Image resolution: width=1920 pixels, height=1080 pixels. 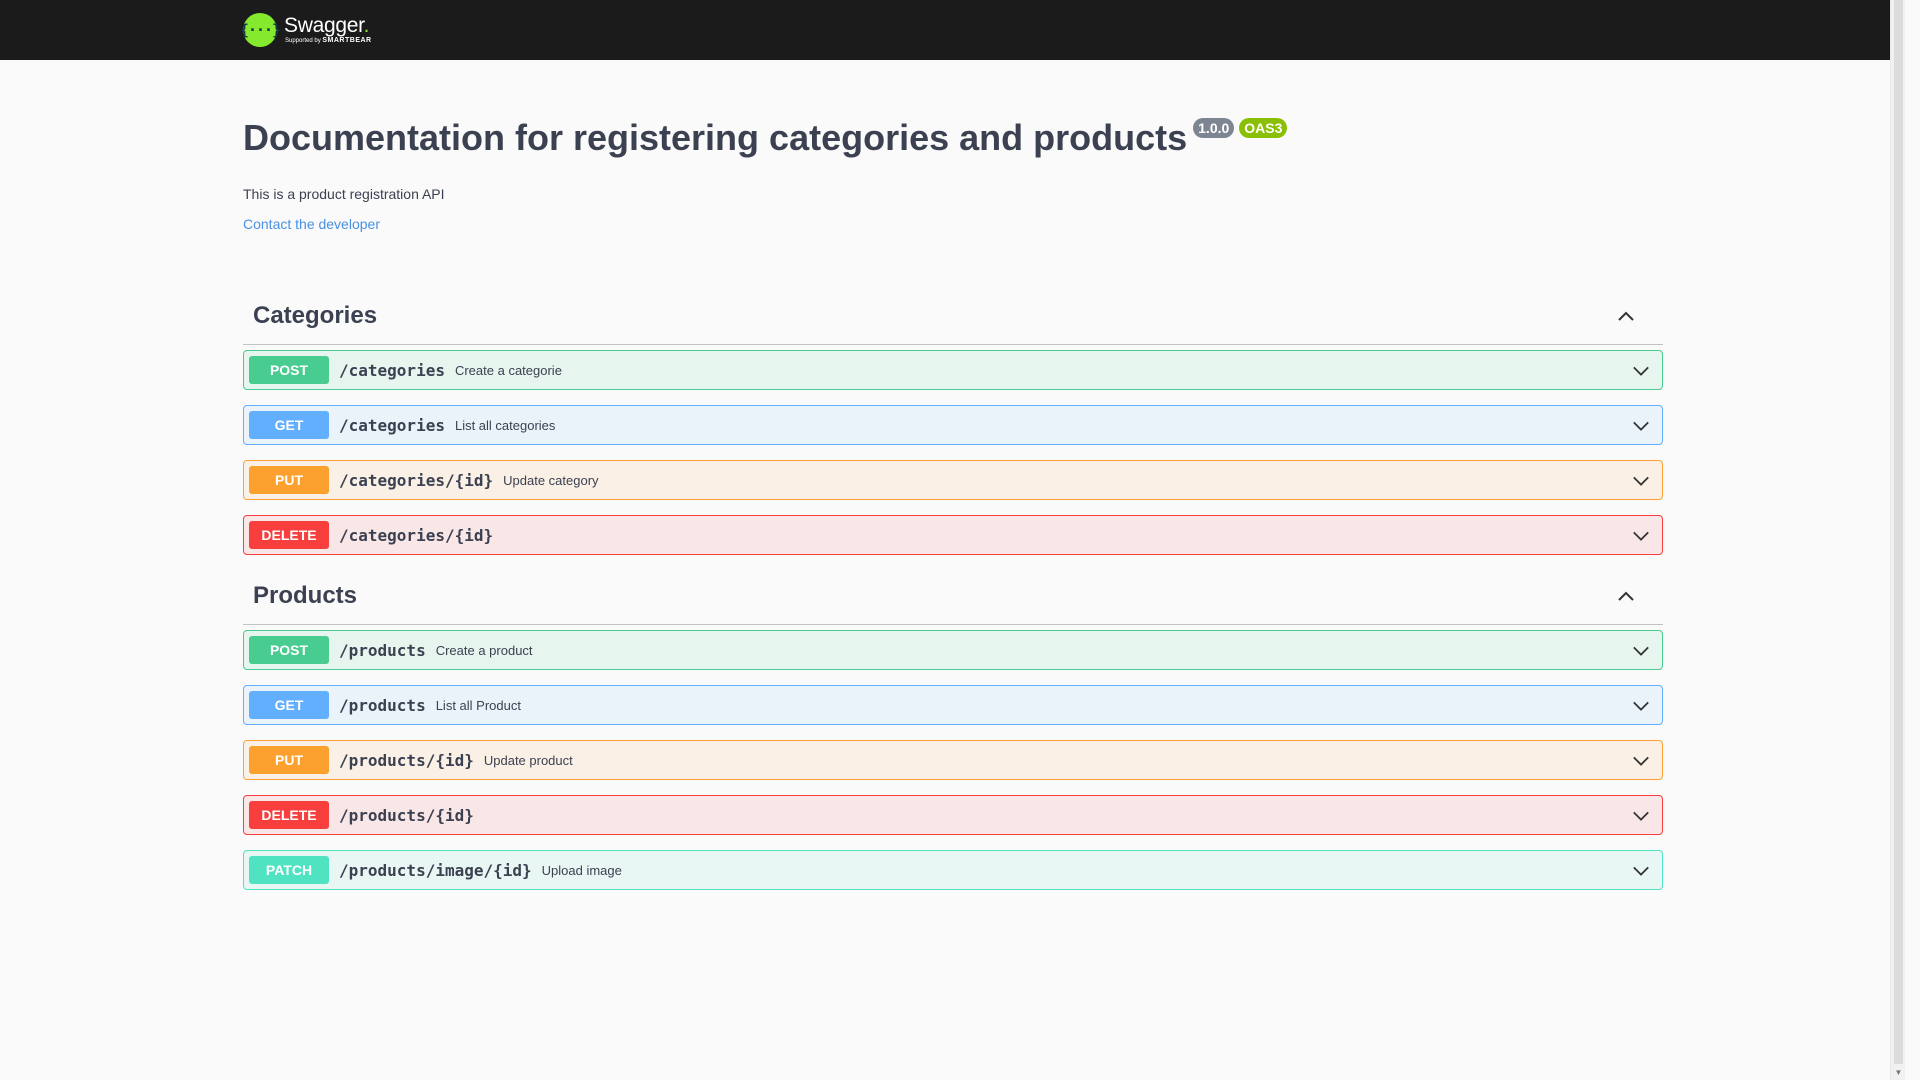 What do you see at coordinates (1898, 1072) in the screenshot?
I see `scroll-down-icon: ▼` at bounding box center [1898, 1072].